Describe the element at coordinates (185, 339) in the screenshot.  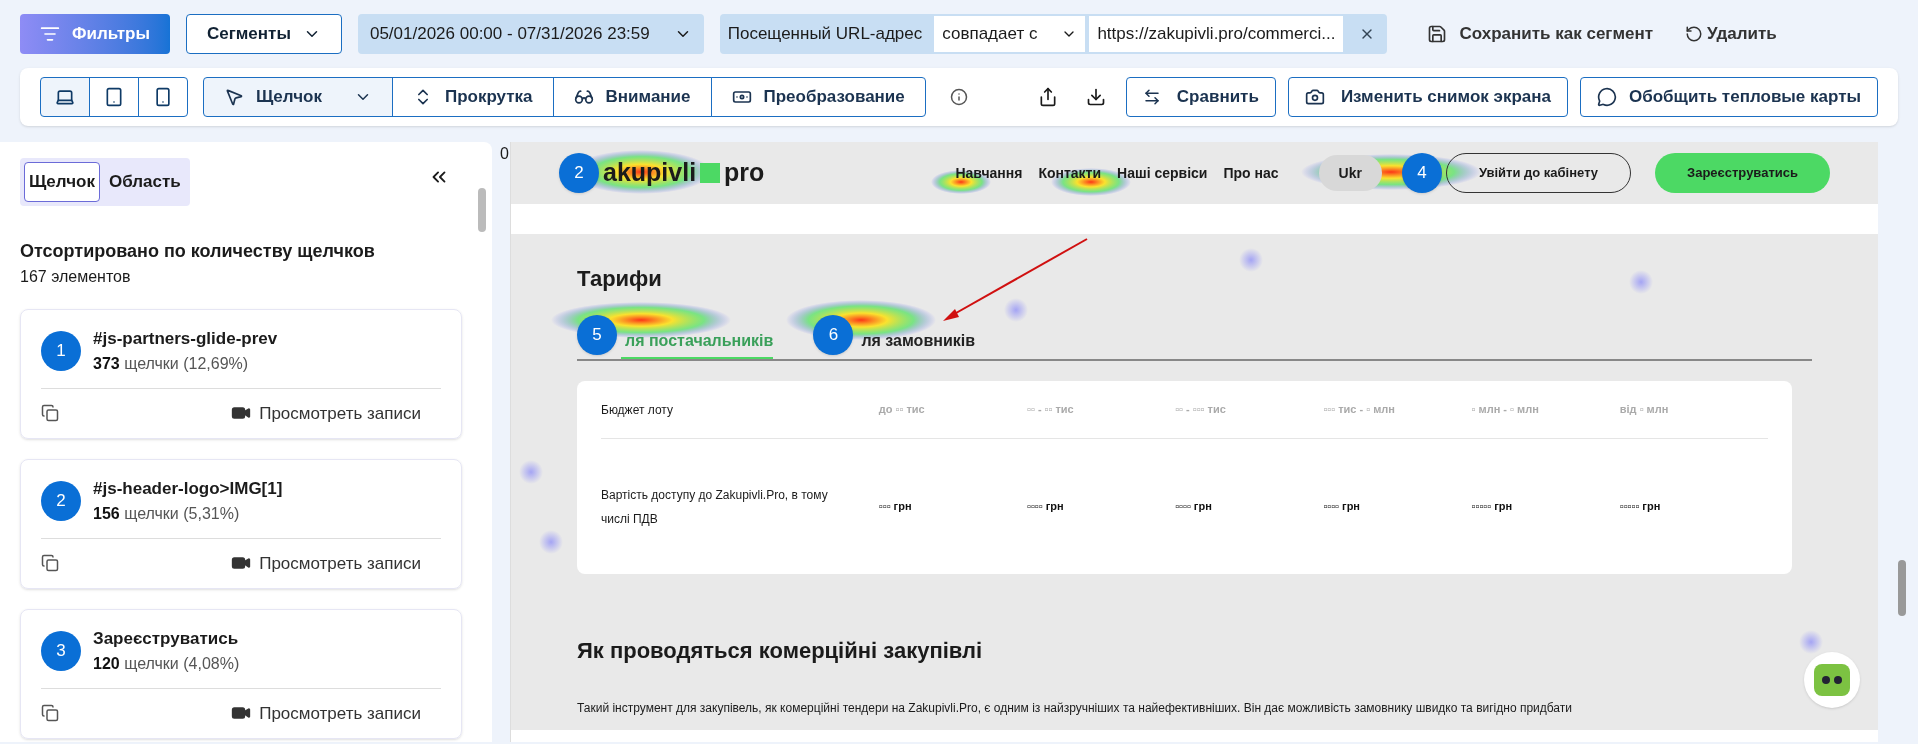
I see `element-selector: #js-partners-glide-prev` at that location.